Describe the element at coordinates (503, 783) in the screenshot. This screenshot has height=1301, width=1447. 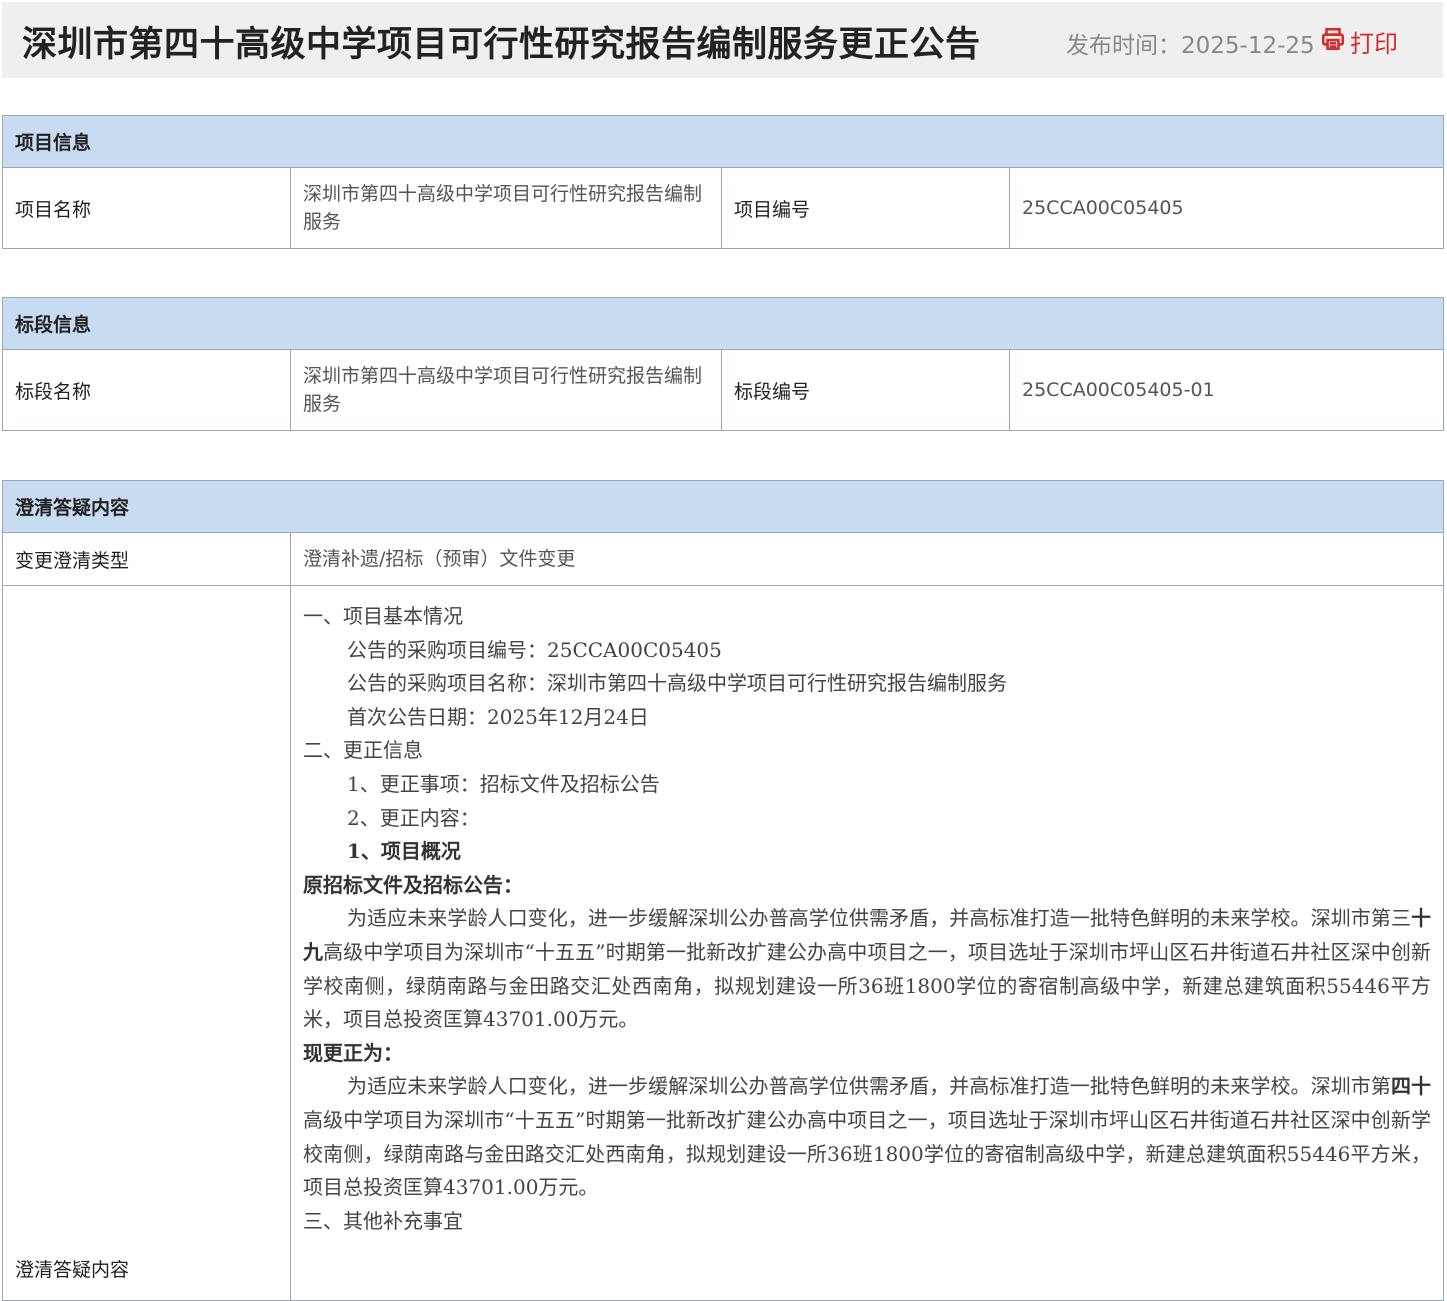
I see `content-line: 1、更正事项：招标文件及招标公告` at that location.